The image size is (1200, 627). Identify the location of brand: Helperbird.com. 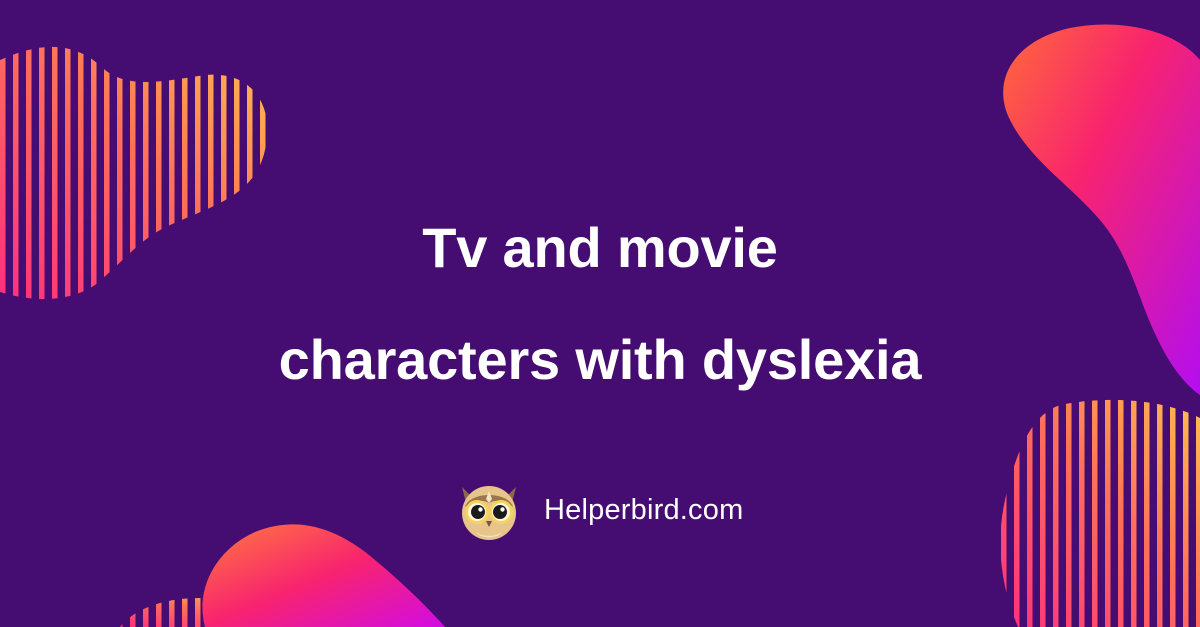
(599, 510).